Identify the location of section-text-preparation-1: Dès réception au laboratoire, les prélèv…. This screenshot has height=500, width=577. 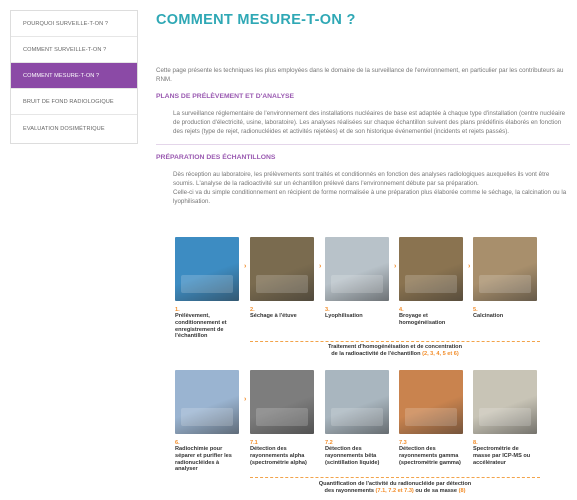
(361, 179).